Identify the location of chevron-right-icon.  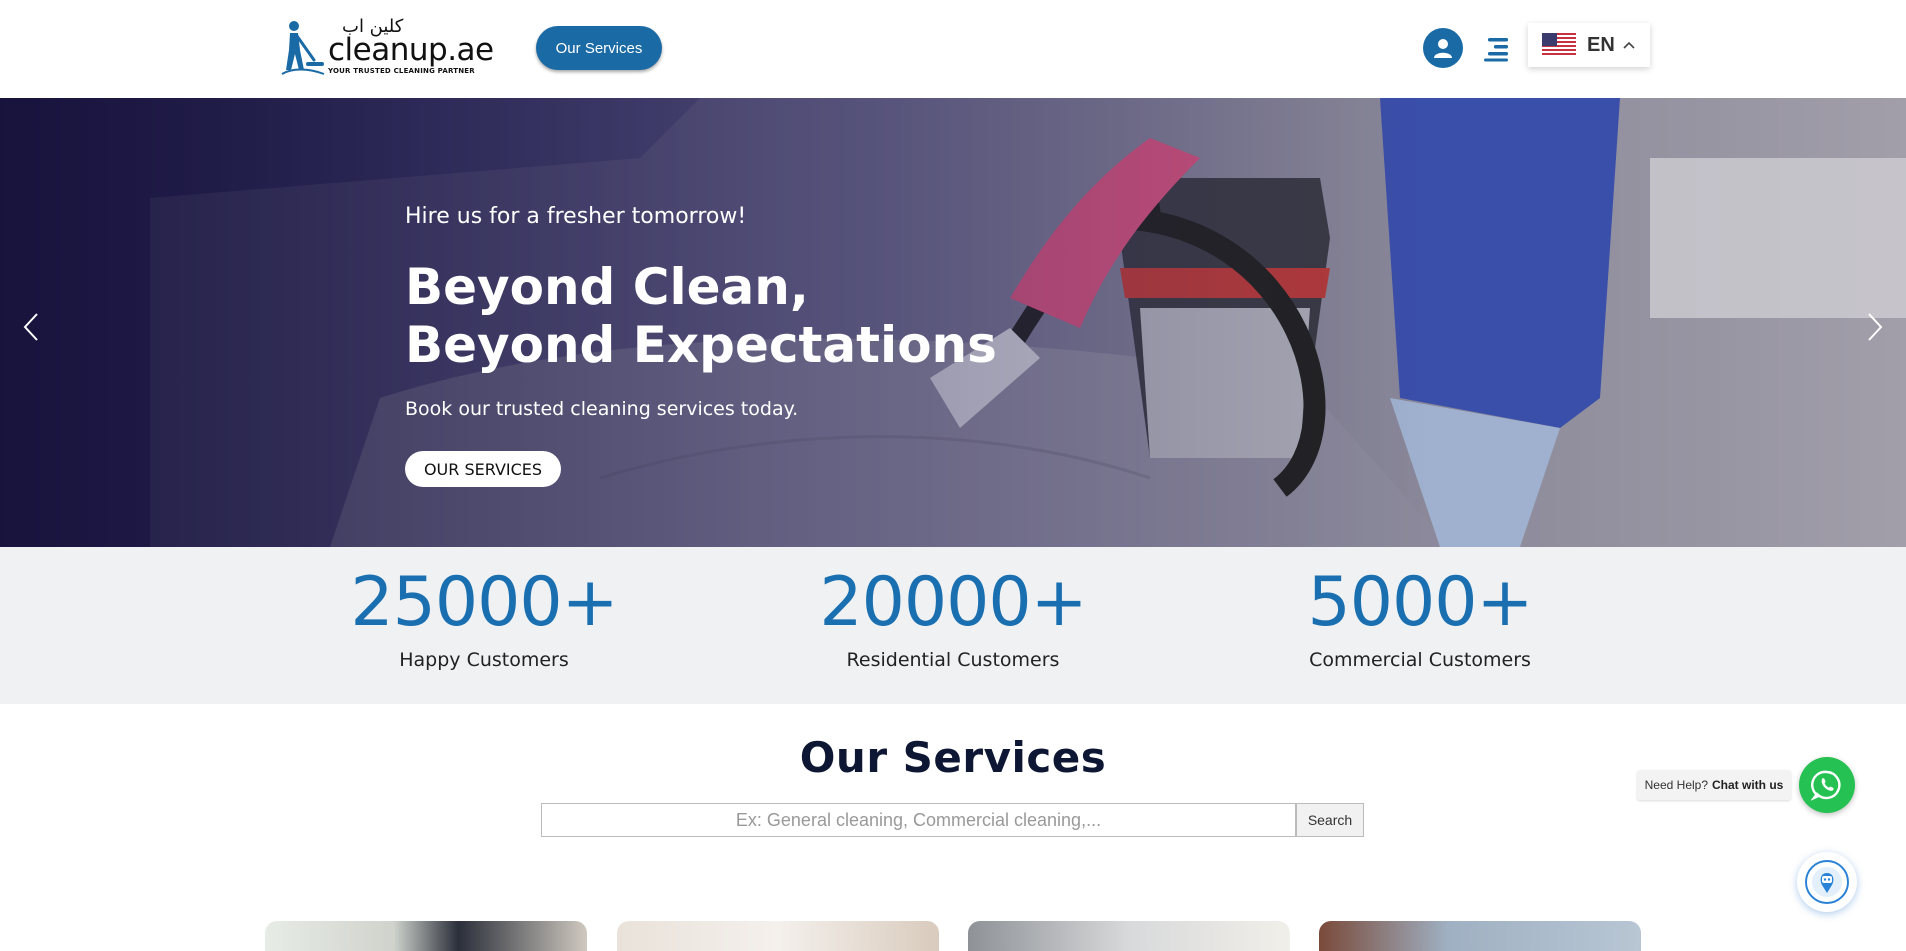
(1875, 327).